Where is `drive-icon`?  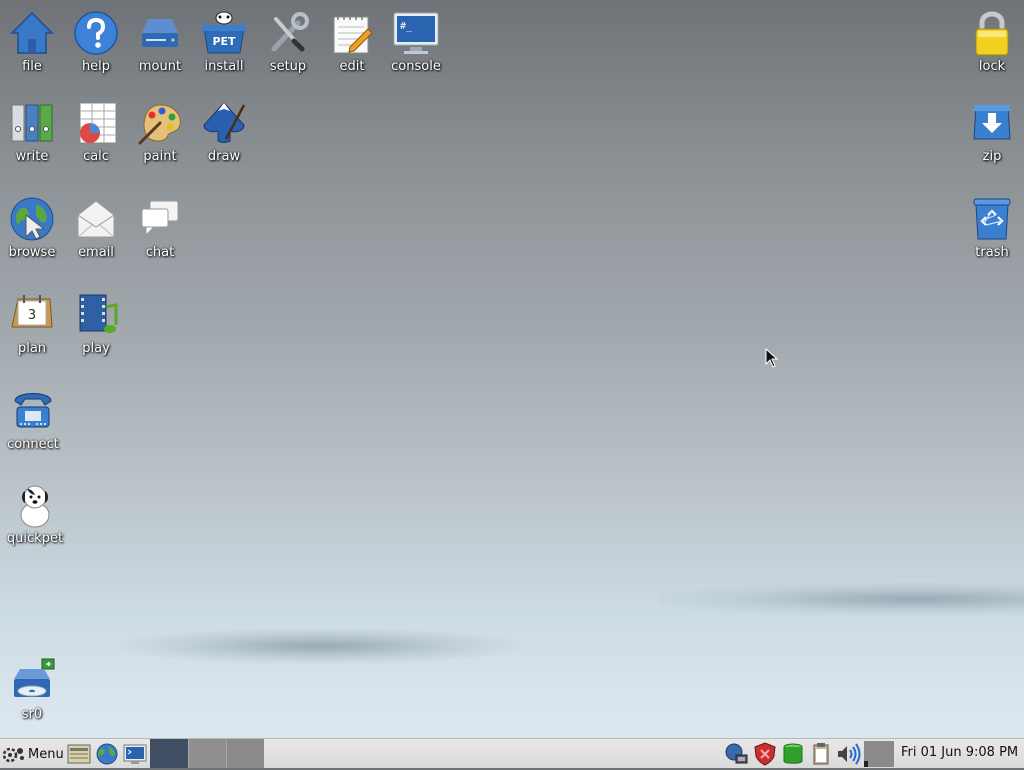 drive-icon is located at coordinates (160, 33).